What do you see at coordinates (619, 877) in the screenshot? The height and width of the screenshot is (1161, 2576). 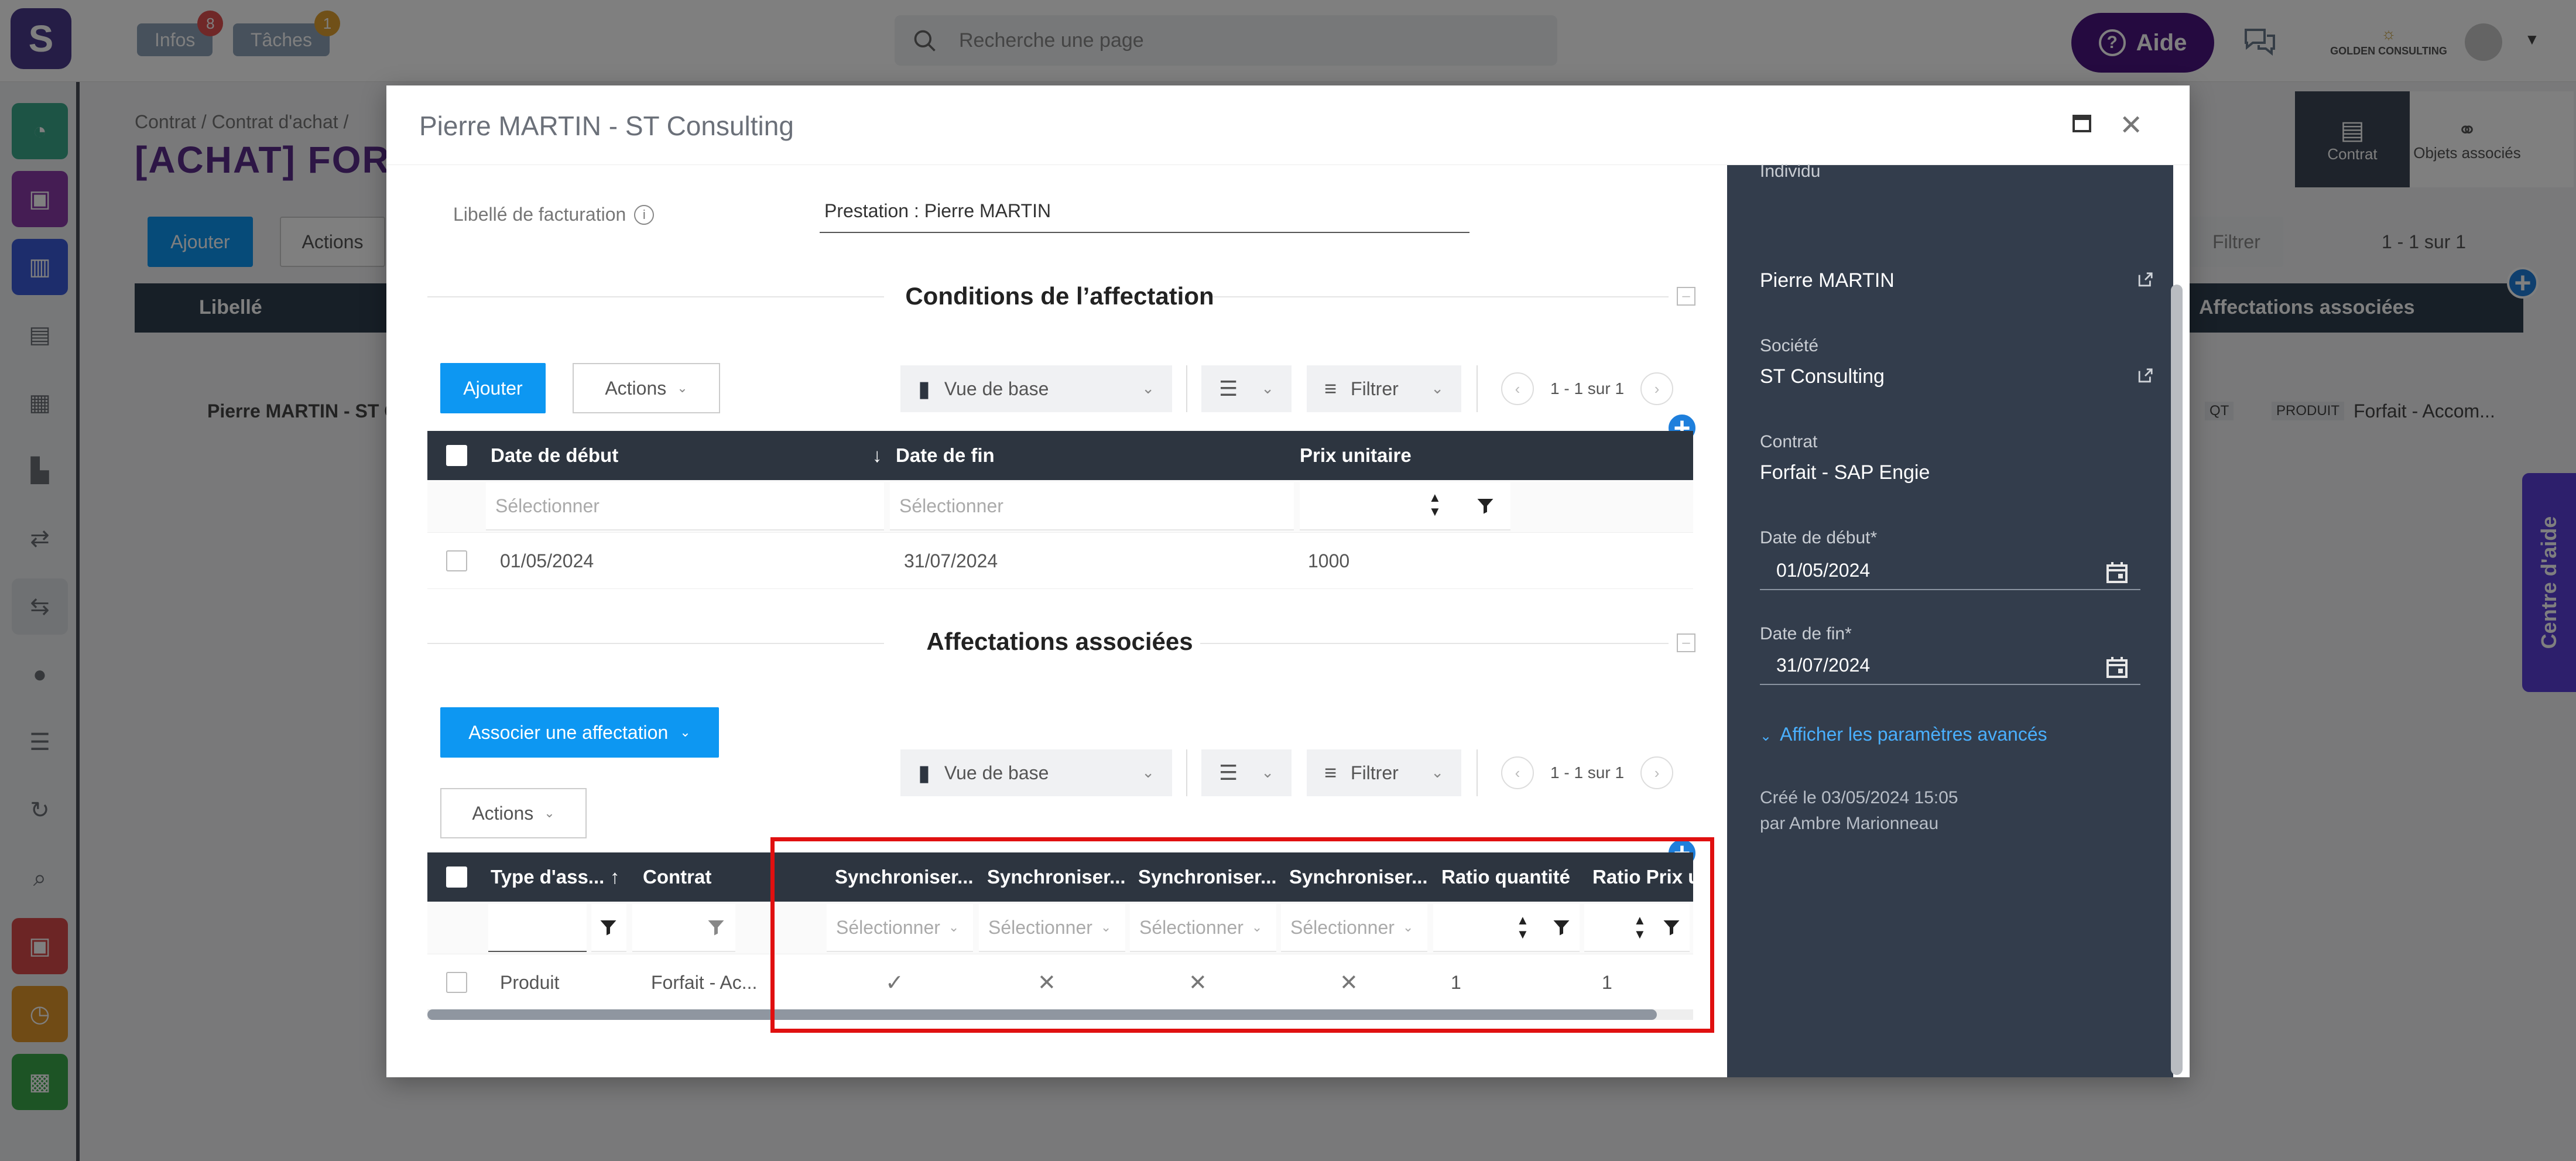 I see `sort-asc-icon: ↑` at bounding box center [619, 877].